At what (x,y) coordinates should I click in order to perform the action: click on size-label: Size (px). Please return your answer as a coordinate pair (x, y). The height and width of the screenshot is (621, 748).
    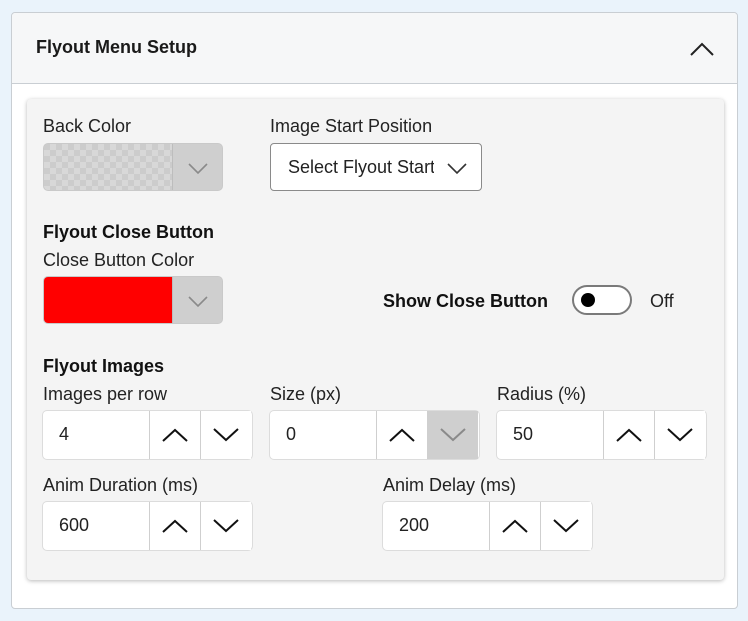
    Looking at the image, I should click on (306, 394).